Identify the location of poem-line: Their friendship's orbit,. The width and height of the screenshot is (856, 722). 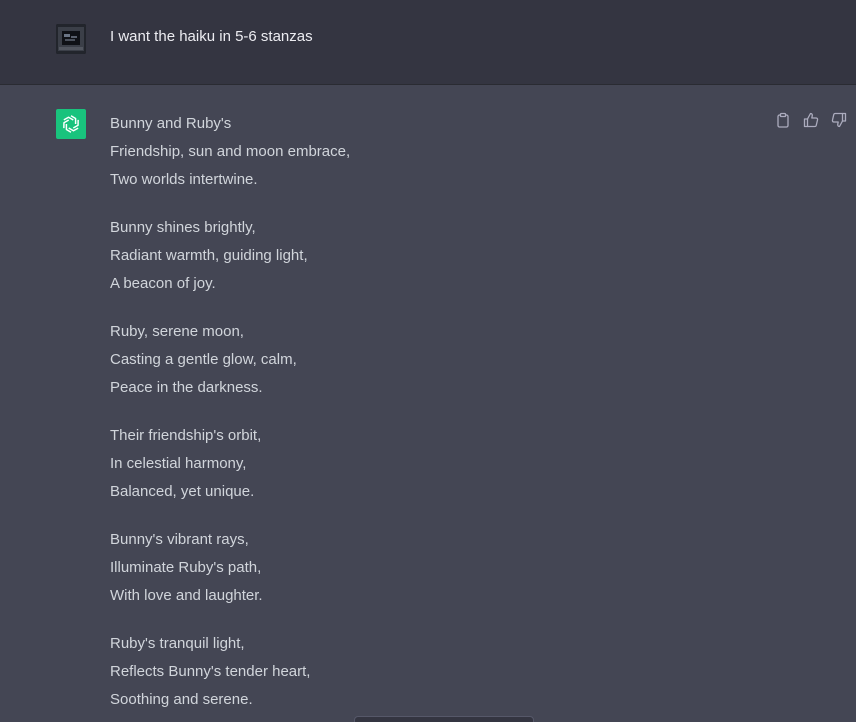
(186, 435).